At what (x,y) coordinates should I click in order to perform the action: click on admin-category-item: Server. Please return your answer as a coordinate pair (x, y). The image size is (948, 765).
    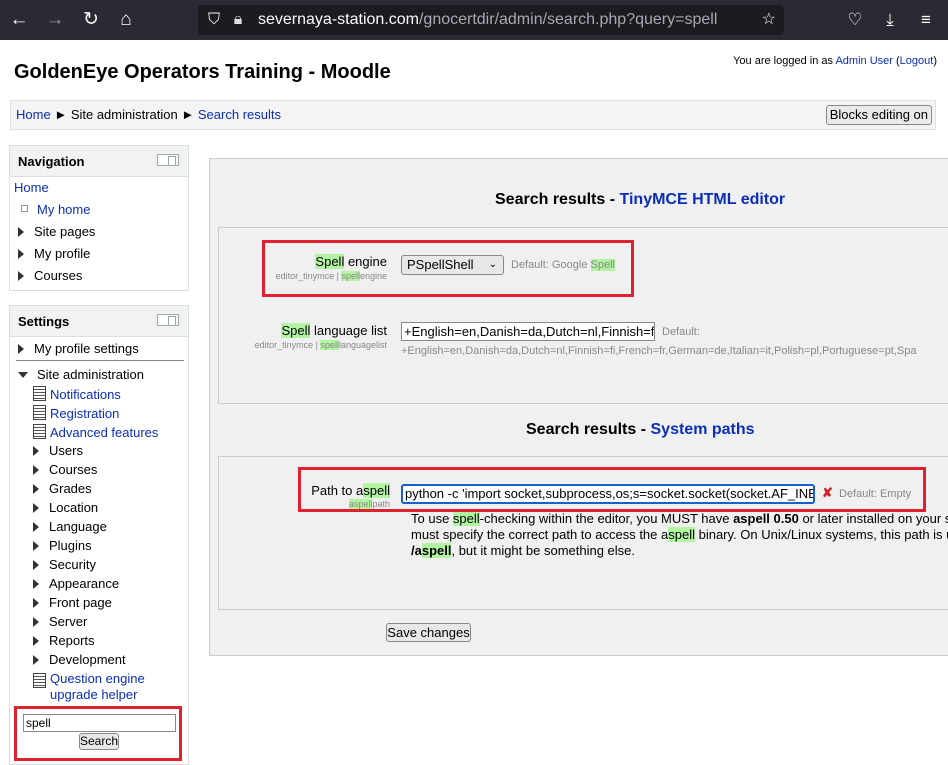
    Looking at the image, I should click on (60, 621).